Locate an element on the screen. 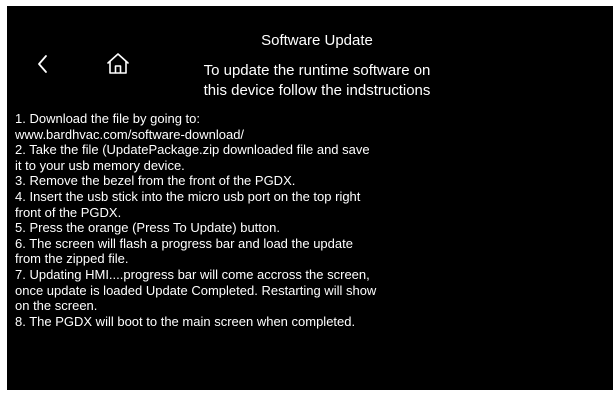 This screenshot has width=616, height=396. instruction-line: front of the PGDX. is located at coordinates (68, 212).